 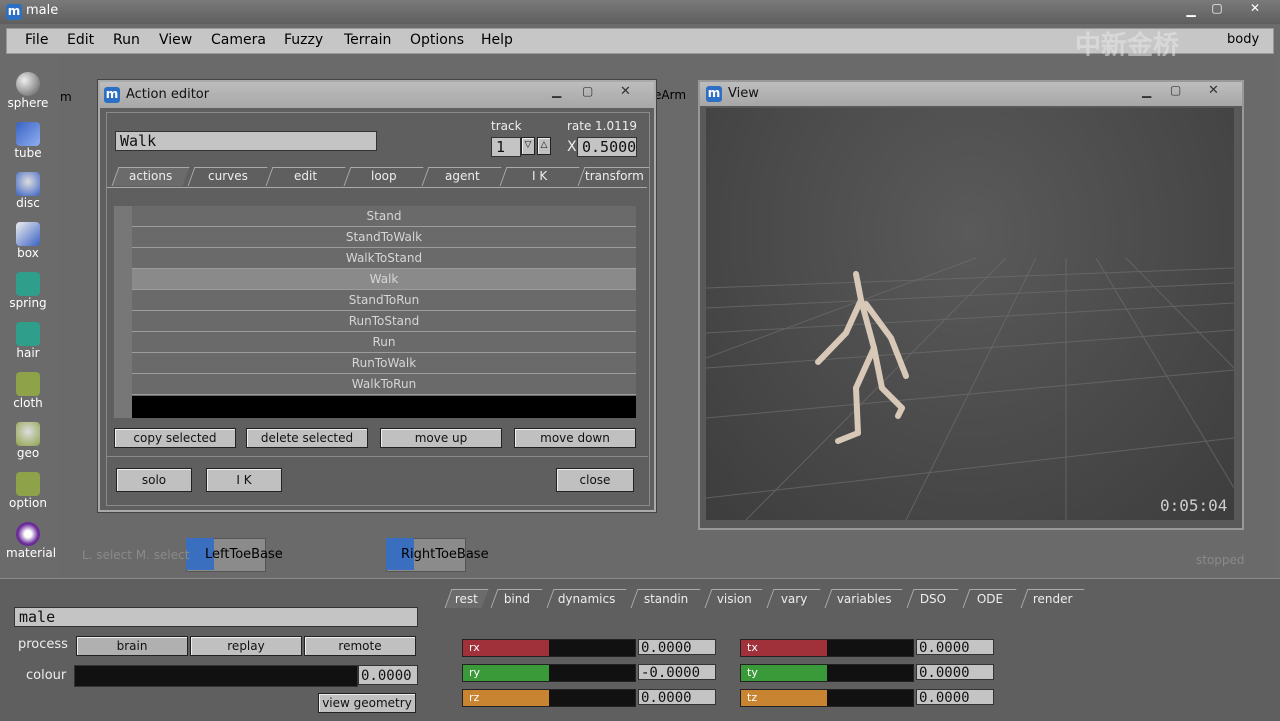 What do you see at coordinates (384, 237) in the screenshot?
I see `list-item: StandToWalk` at bounding box center [384, 237].